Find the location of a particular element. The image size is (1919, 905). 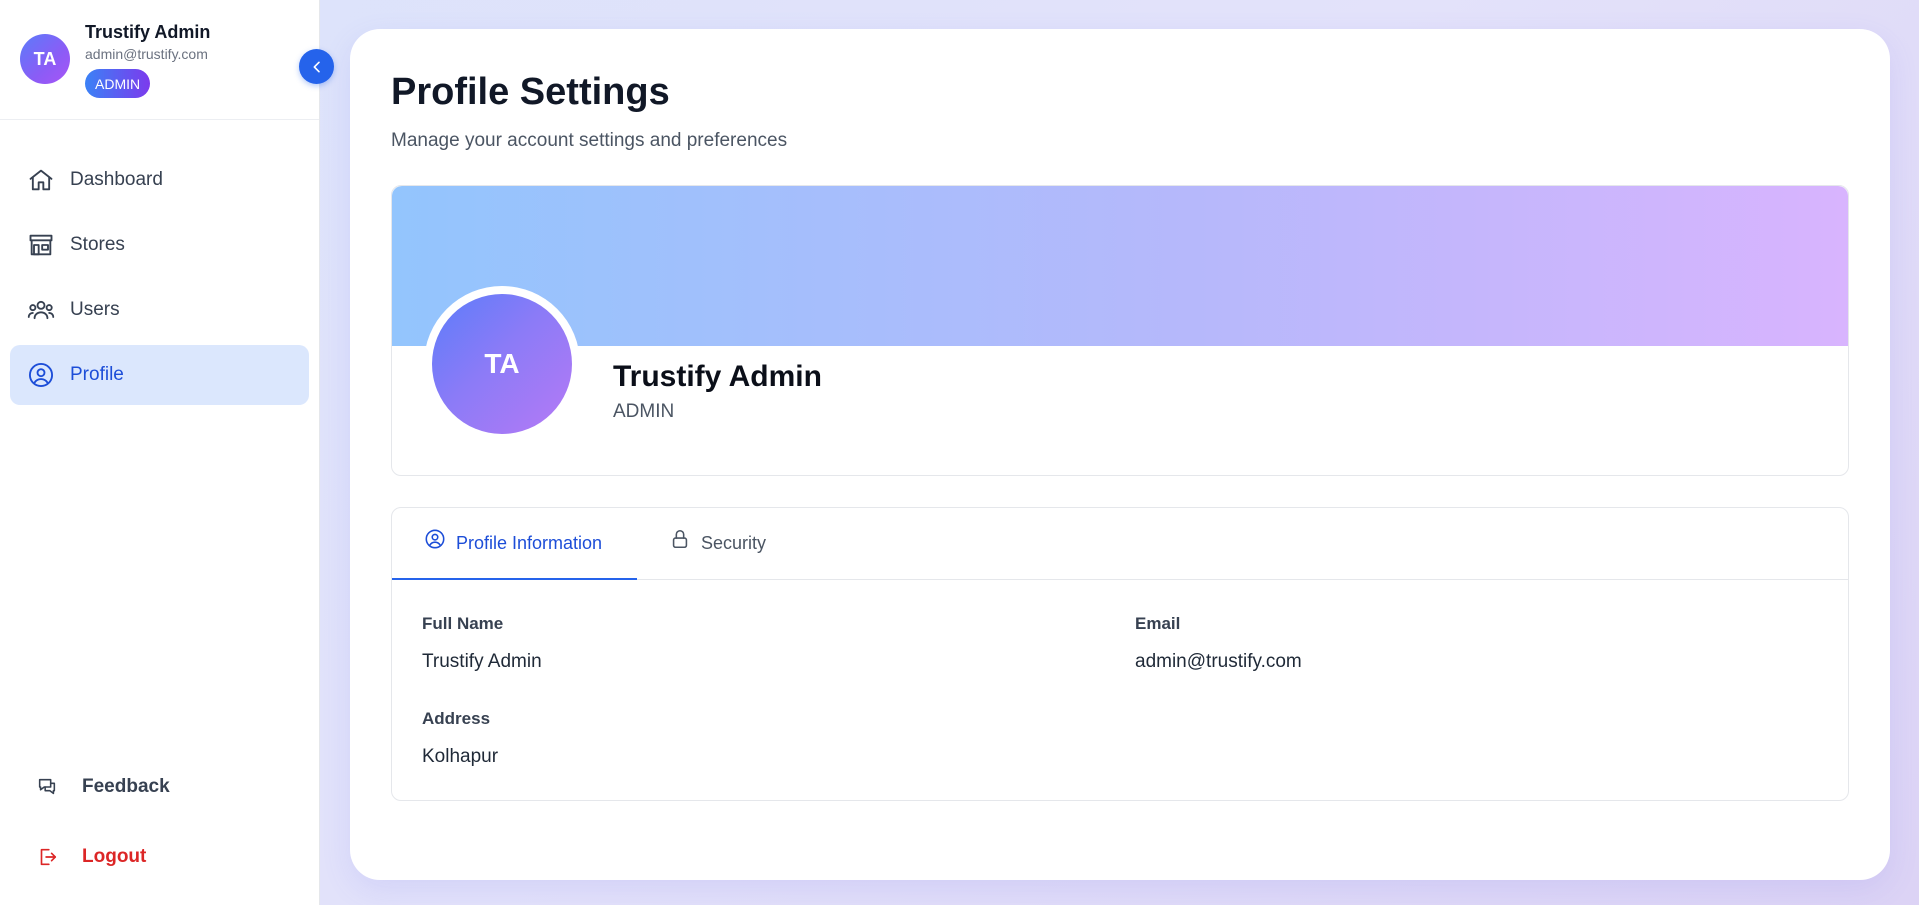

user-name: Trustify Admin is located at coordinates (148, 32).